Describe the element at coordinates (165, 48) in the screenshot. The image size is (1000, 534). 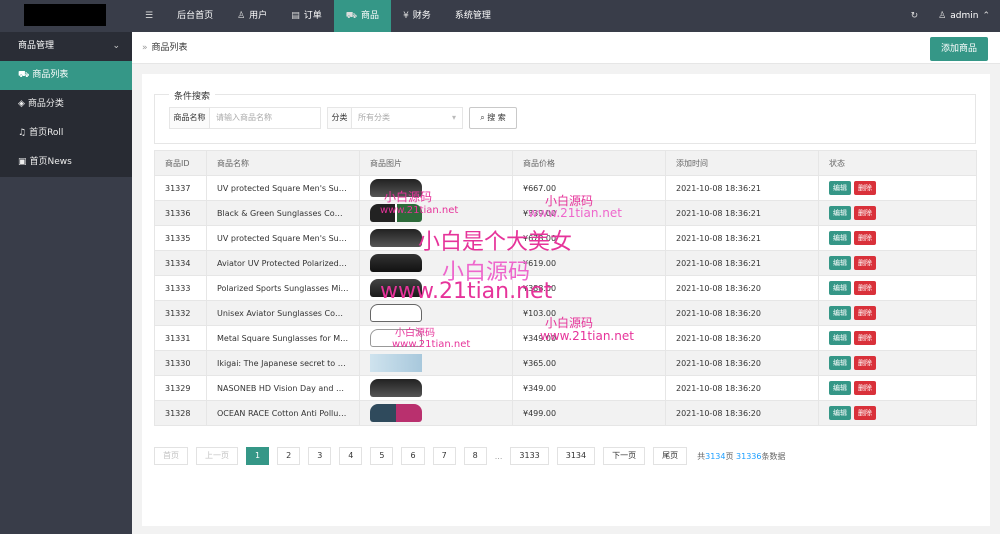
I see `breadcrumb: » 商品列表` at that location.